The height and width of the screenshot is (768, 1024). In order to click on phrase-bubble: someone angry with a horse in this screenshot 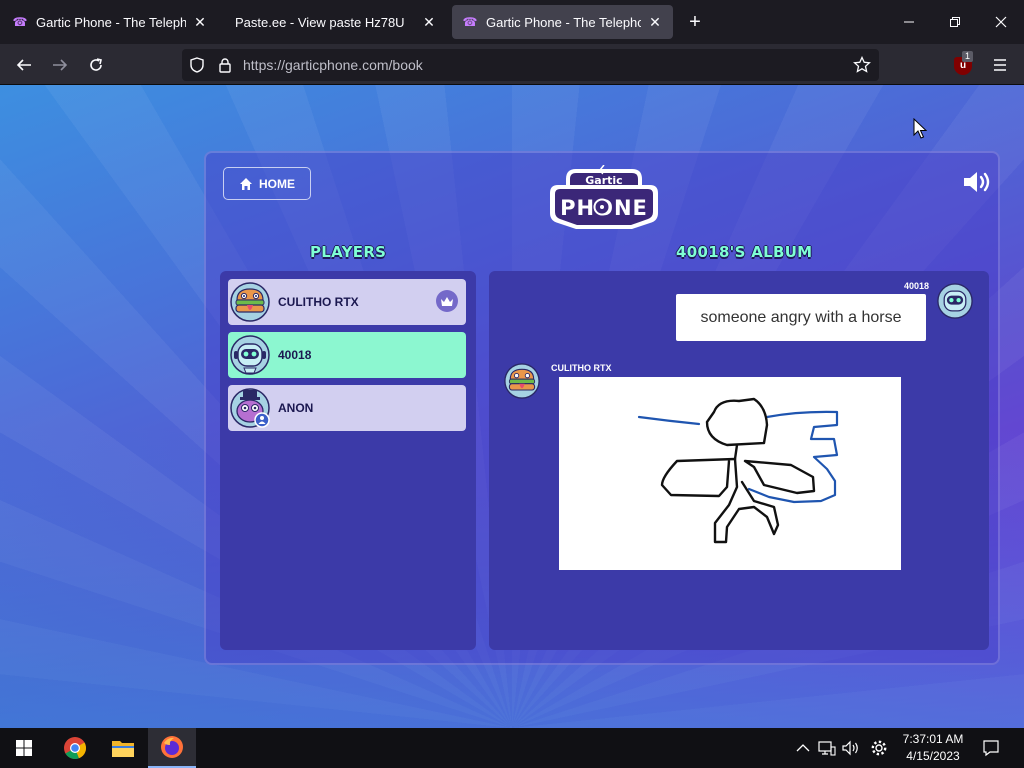, I will do `click(801, 317)`.